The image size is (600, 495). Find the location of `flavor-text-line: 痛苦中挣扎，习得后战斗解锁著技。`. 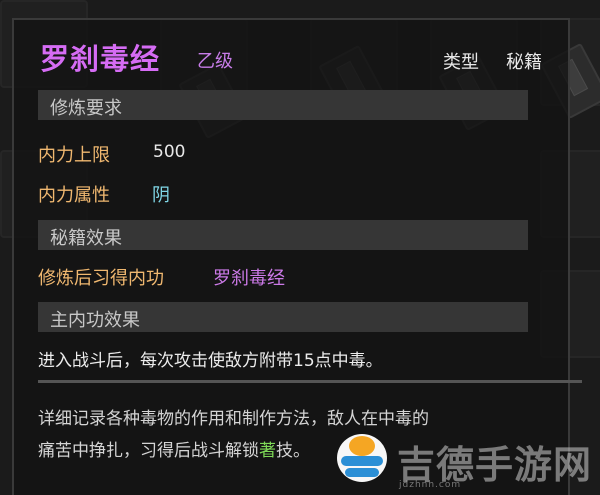

flavor-text-line: 痛苦中挣扎，习得后战斗解锁著技。 is located at coordinates (174, 448).